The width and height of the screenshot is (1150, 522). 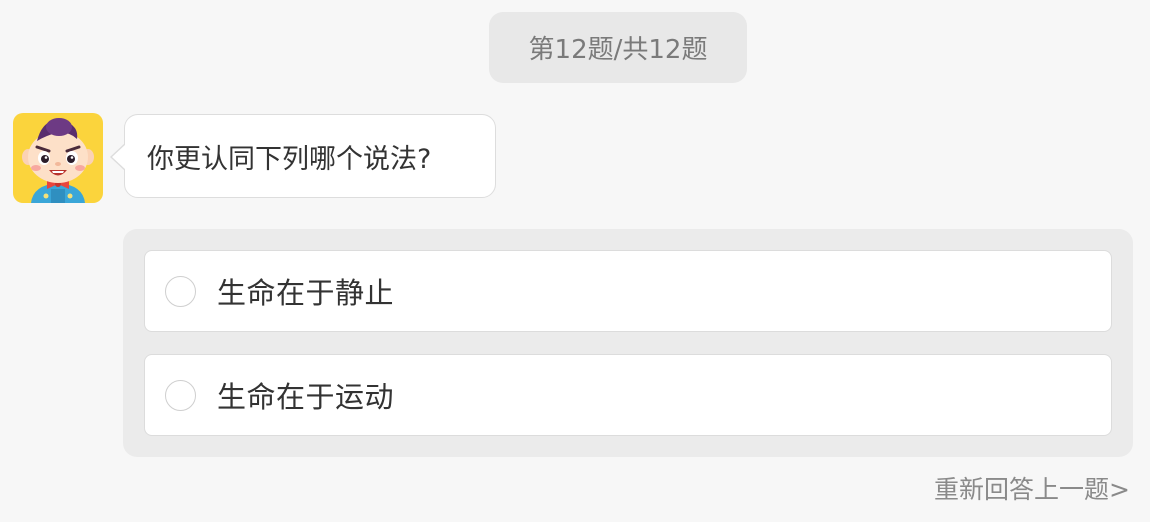 I want to click on avatar, so click(x=58, y=158).